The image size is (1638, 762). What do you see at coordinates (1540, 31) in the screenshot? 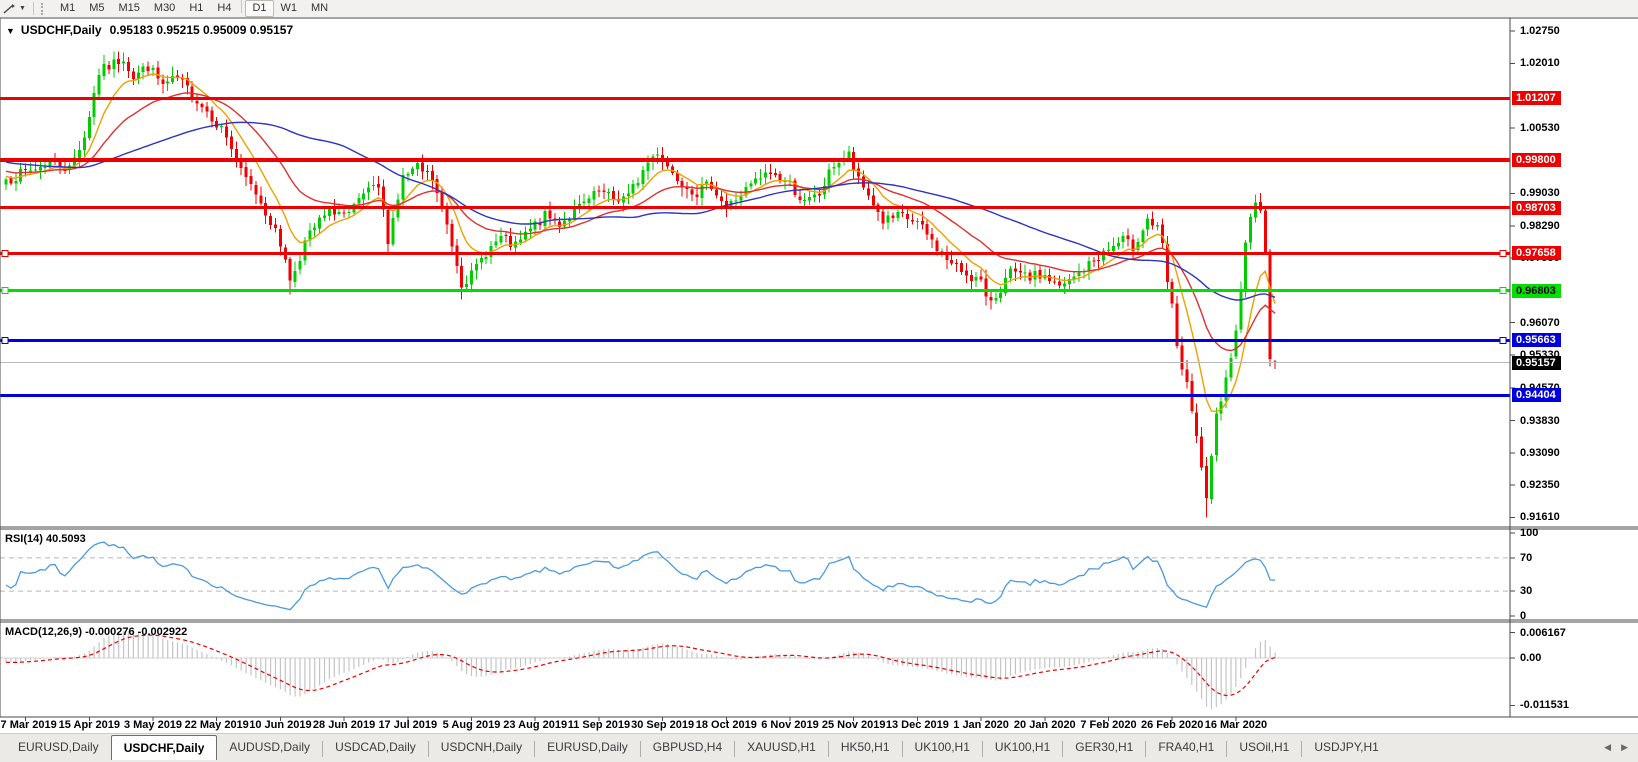
I see `price-tick-label: 1.02750` at bounding box center [1540, 31].